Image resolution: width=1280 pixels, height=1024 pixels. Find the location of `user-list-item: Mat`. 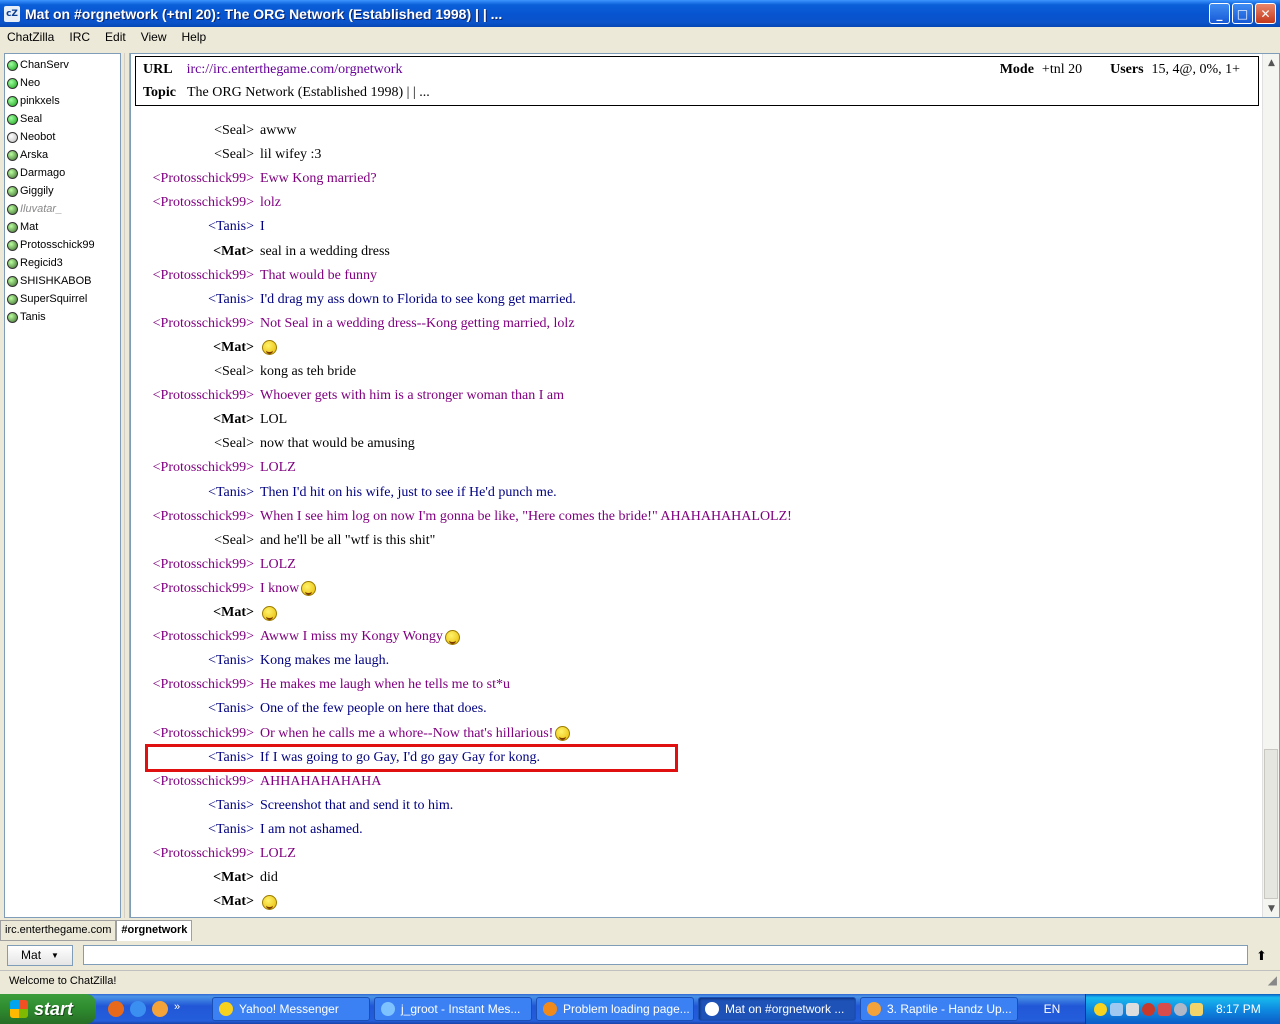

user-list-item: Mat is located at coordinates (62, 227).